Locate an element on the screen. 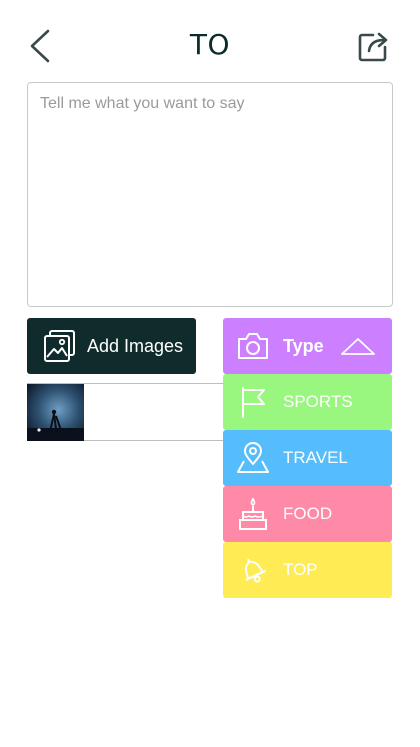 The width and height of the screenshot is (420, 747). flag-icon is located at coordinates (253, 402).